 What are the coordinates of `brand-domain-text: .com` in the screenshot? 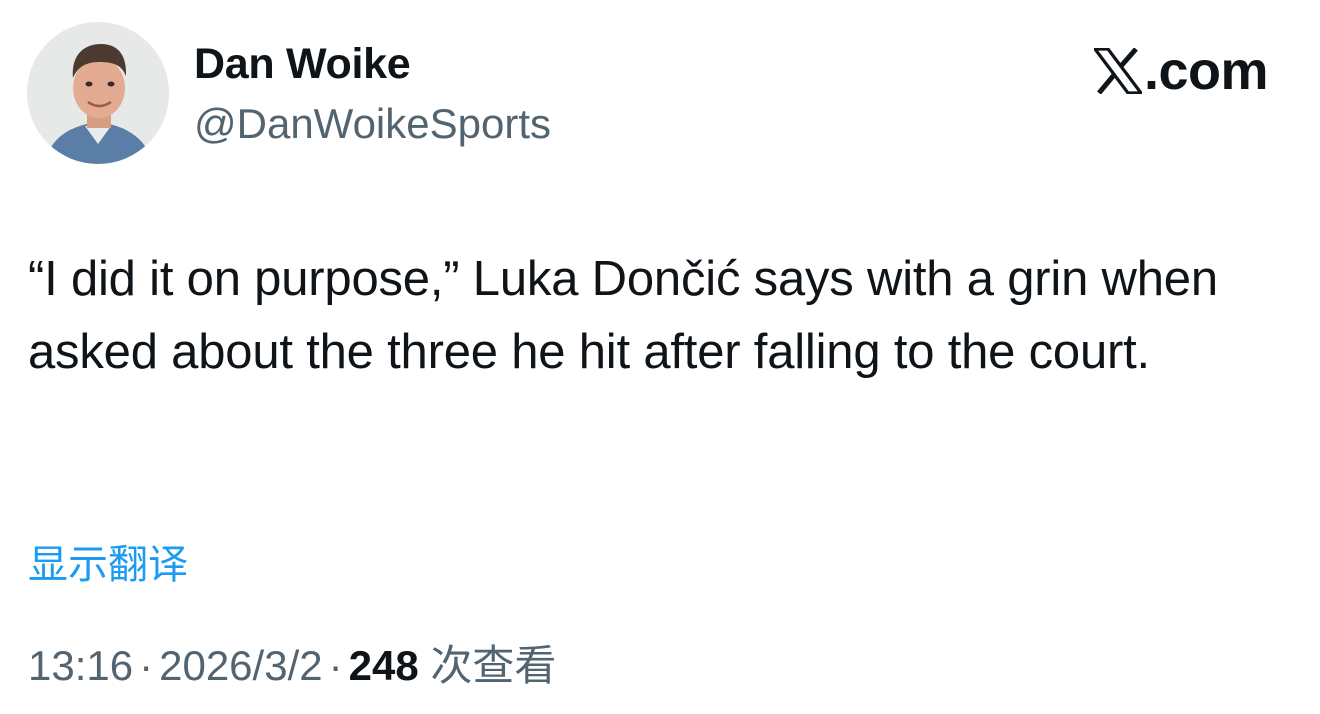 It's located at (1206, 71).